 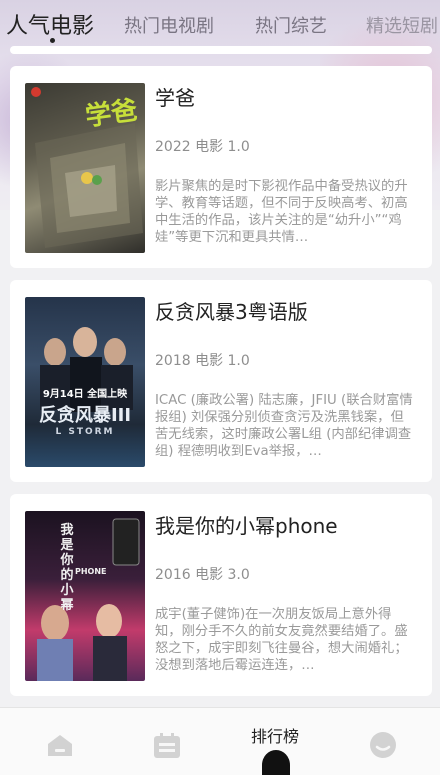 What do you see at coordinates (202, 147) in the screenshot?
I see `movie-meta: 2022 电影 1.0` at bounding box center [202, 147].